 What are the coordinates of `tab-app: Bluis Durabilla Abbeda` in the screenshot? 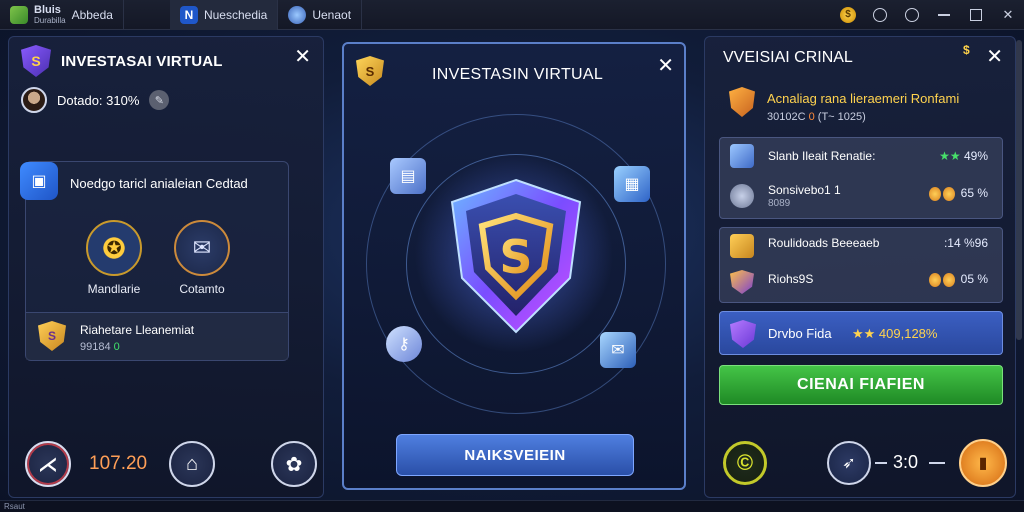 It's located at (62, 15).